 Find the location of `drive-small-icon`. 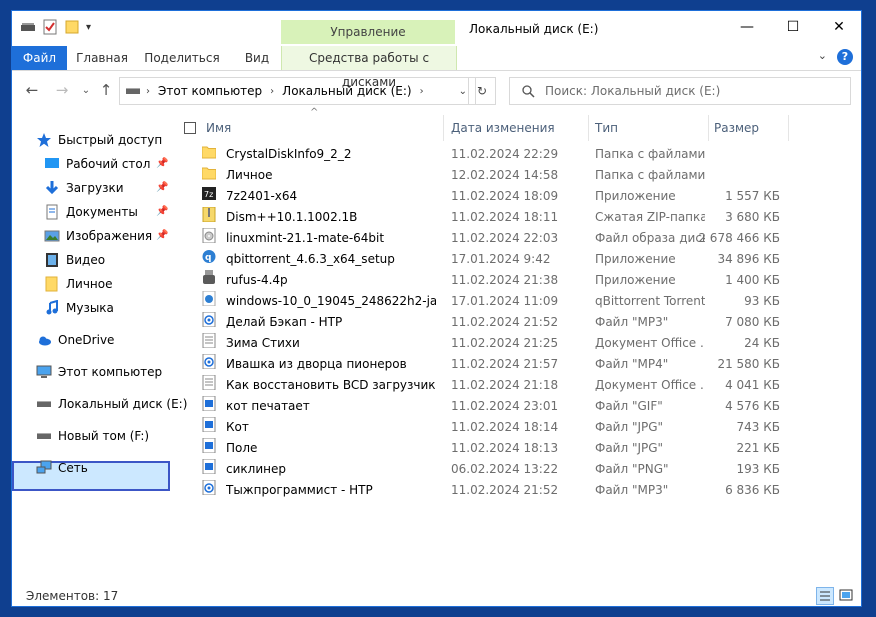

drive-small-icon is located at coordinates (133, 91).